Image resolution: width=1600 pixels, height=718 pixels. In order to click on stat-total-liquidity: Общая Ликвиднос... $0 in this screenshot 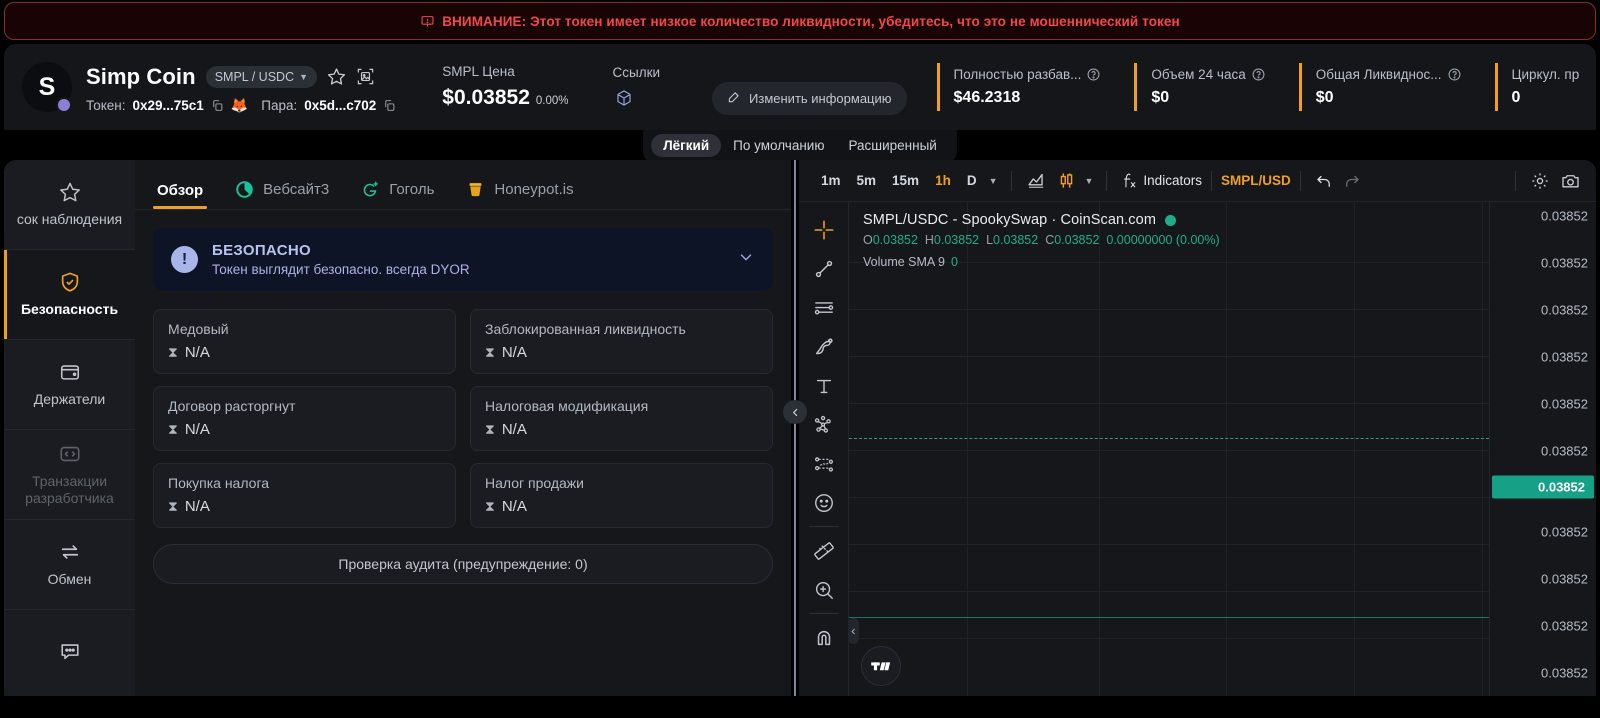, I will do `click(1379, 87)`.